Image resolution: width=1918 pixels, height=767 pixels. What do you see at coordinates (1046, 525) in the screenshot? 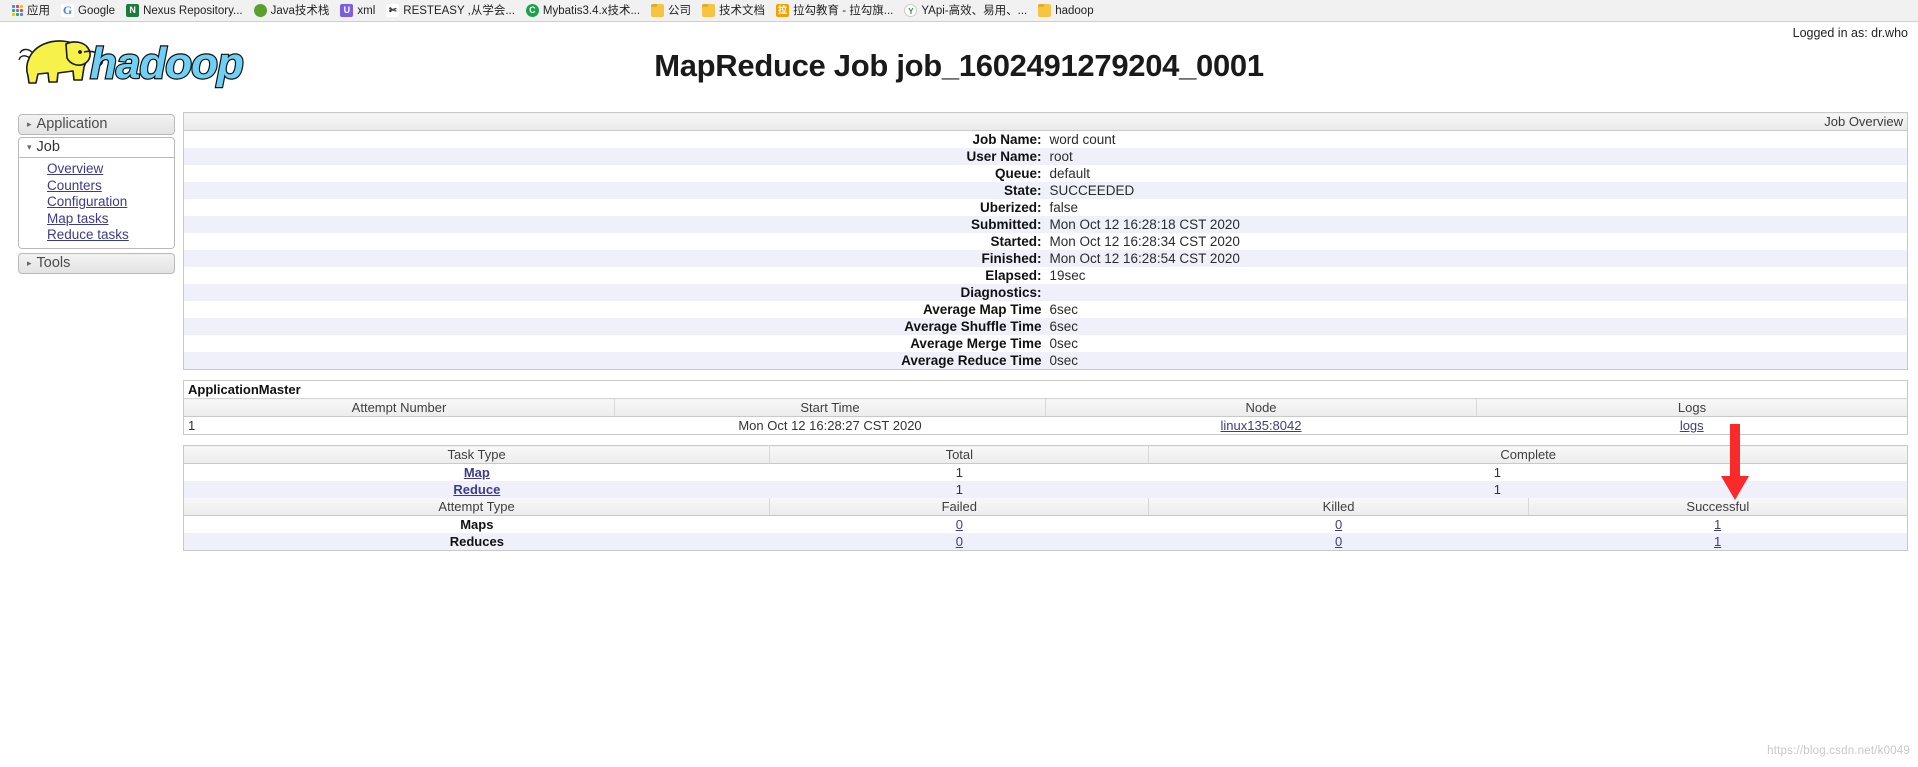
I see `attempts-table-row: Maps 0 0 1` at bounding box center [1046, 525].